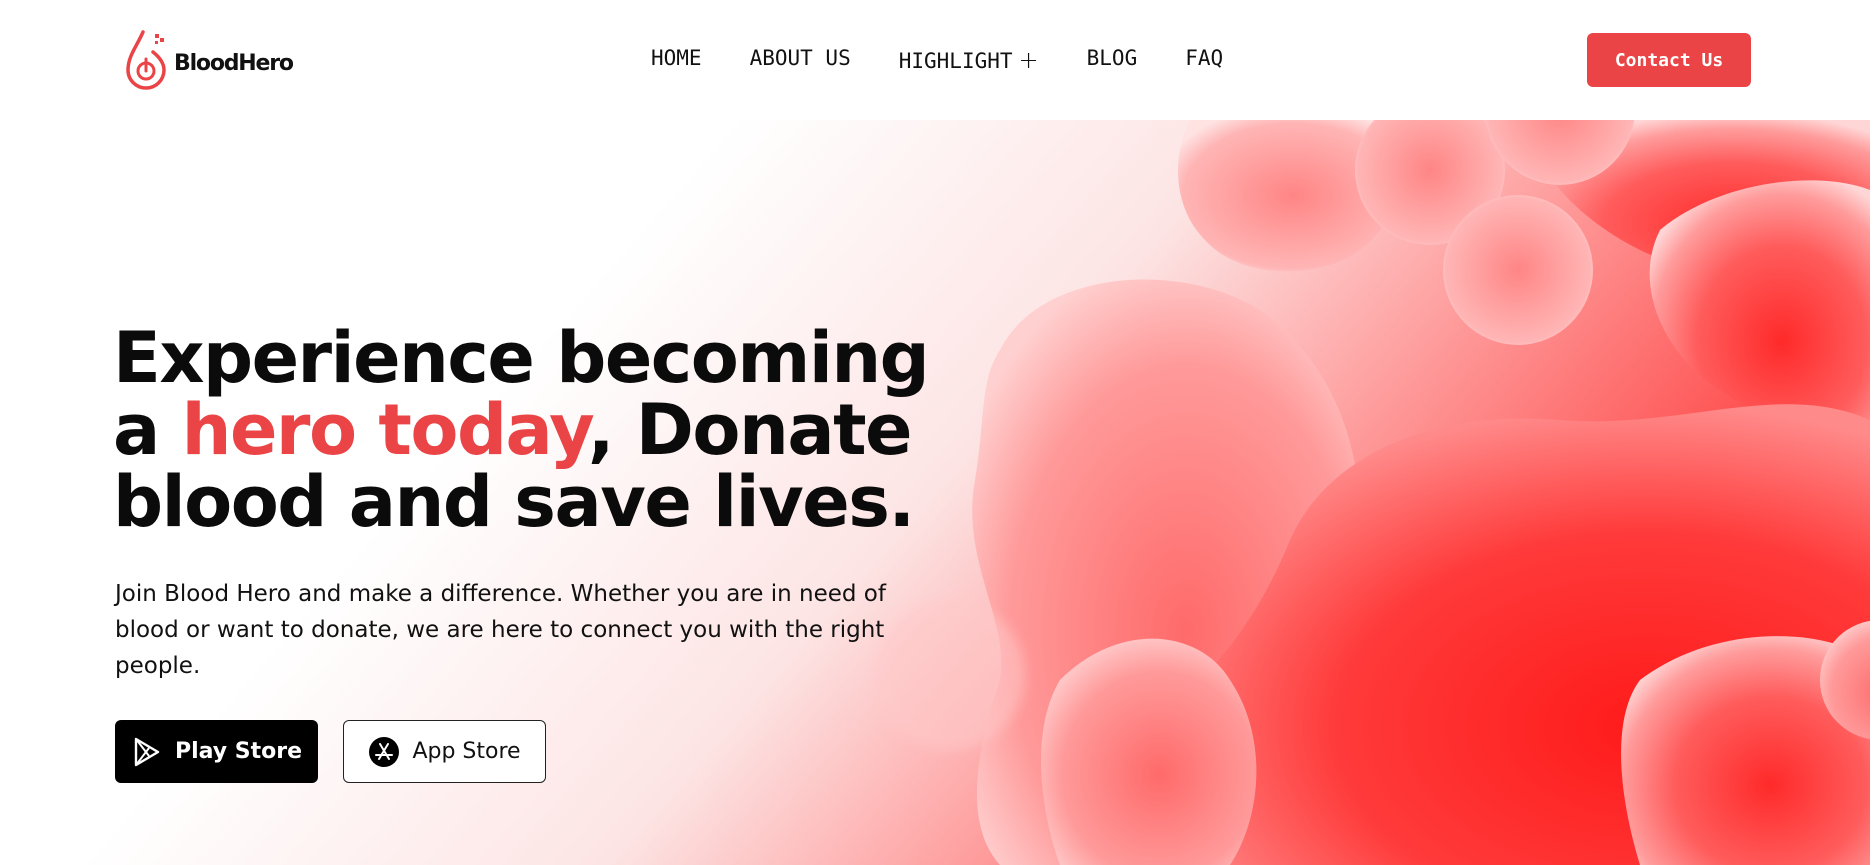 Image resolution: width=1876 pixels, height=865 pixels. What do you see at coordinates (147, 430) in the screenshot?
I see `hero-heading-prefix: a` at bounding box center [147, 430].